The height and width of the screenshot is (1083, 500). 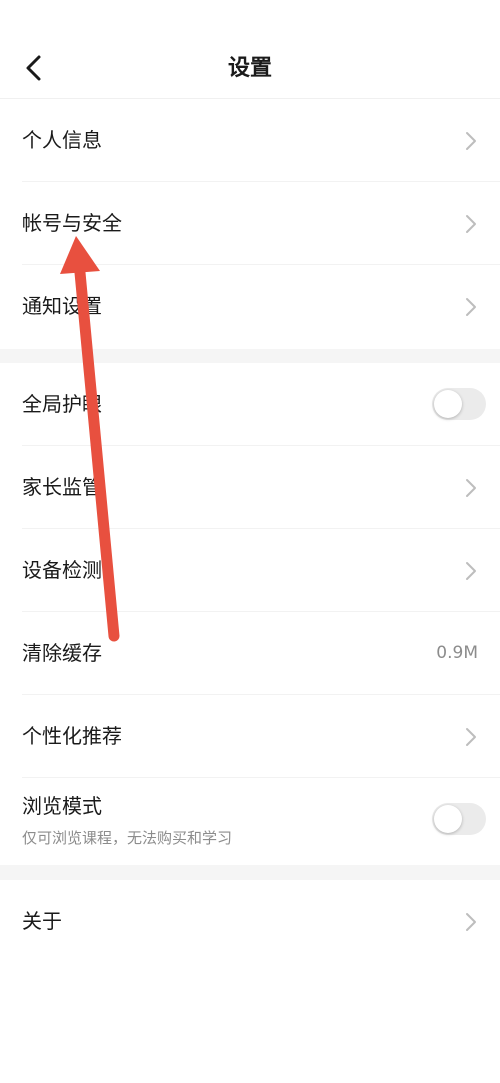 What do you see at coordinates (42, 921) in the screenshot?
I see `row-label: 关于` at bounding box center [42, 921].